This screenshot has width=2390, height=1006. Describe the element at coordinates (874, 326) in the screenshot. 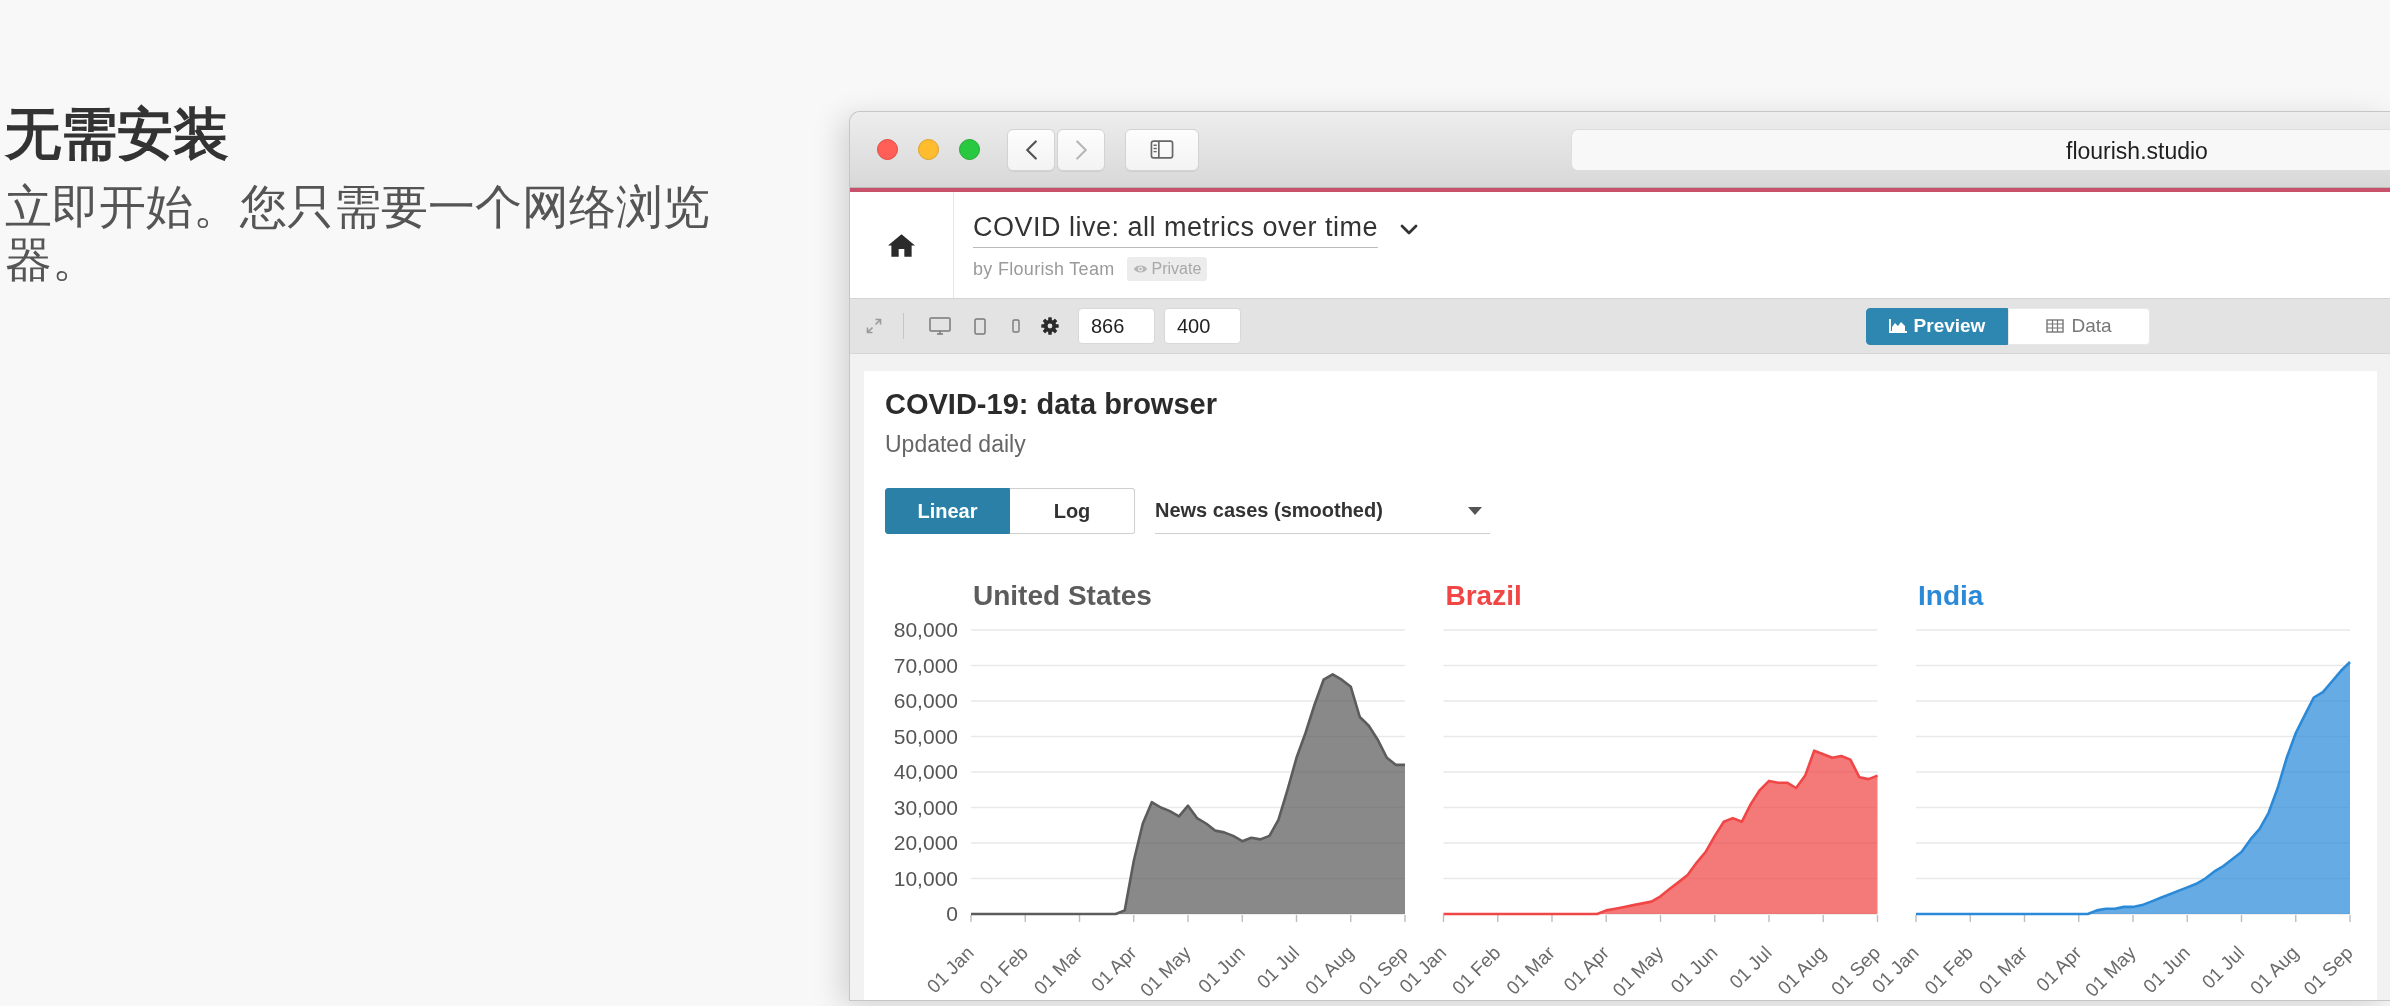

I see `expand-icon` at that location.